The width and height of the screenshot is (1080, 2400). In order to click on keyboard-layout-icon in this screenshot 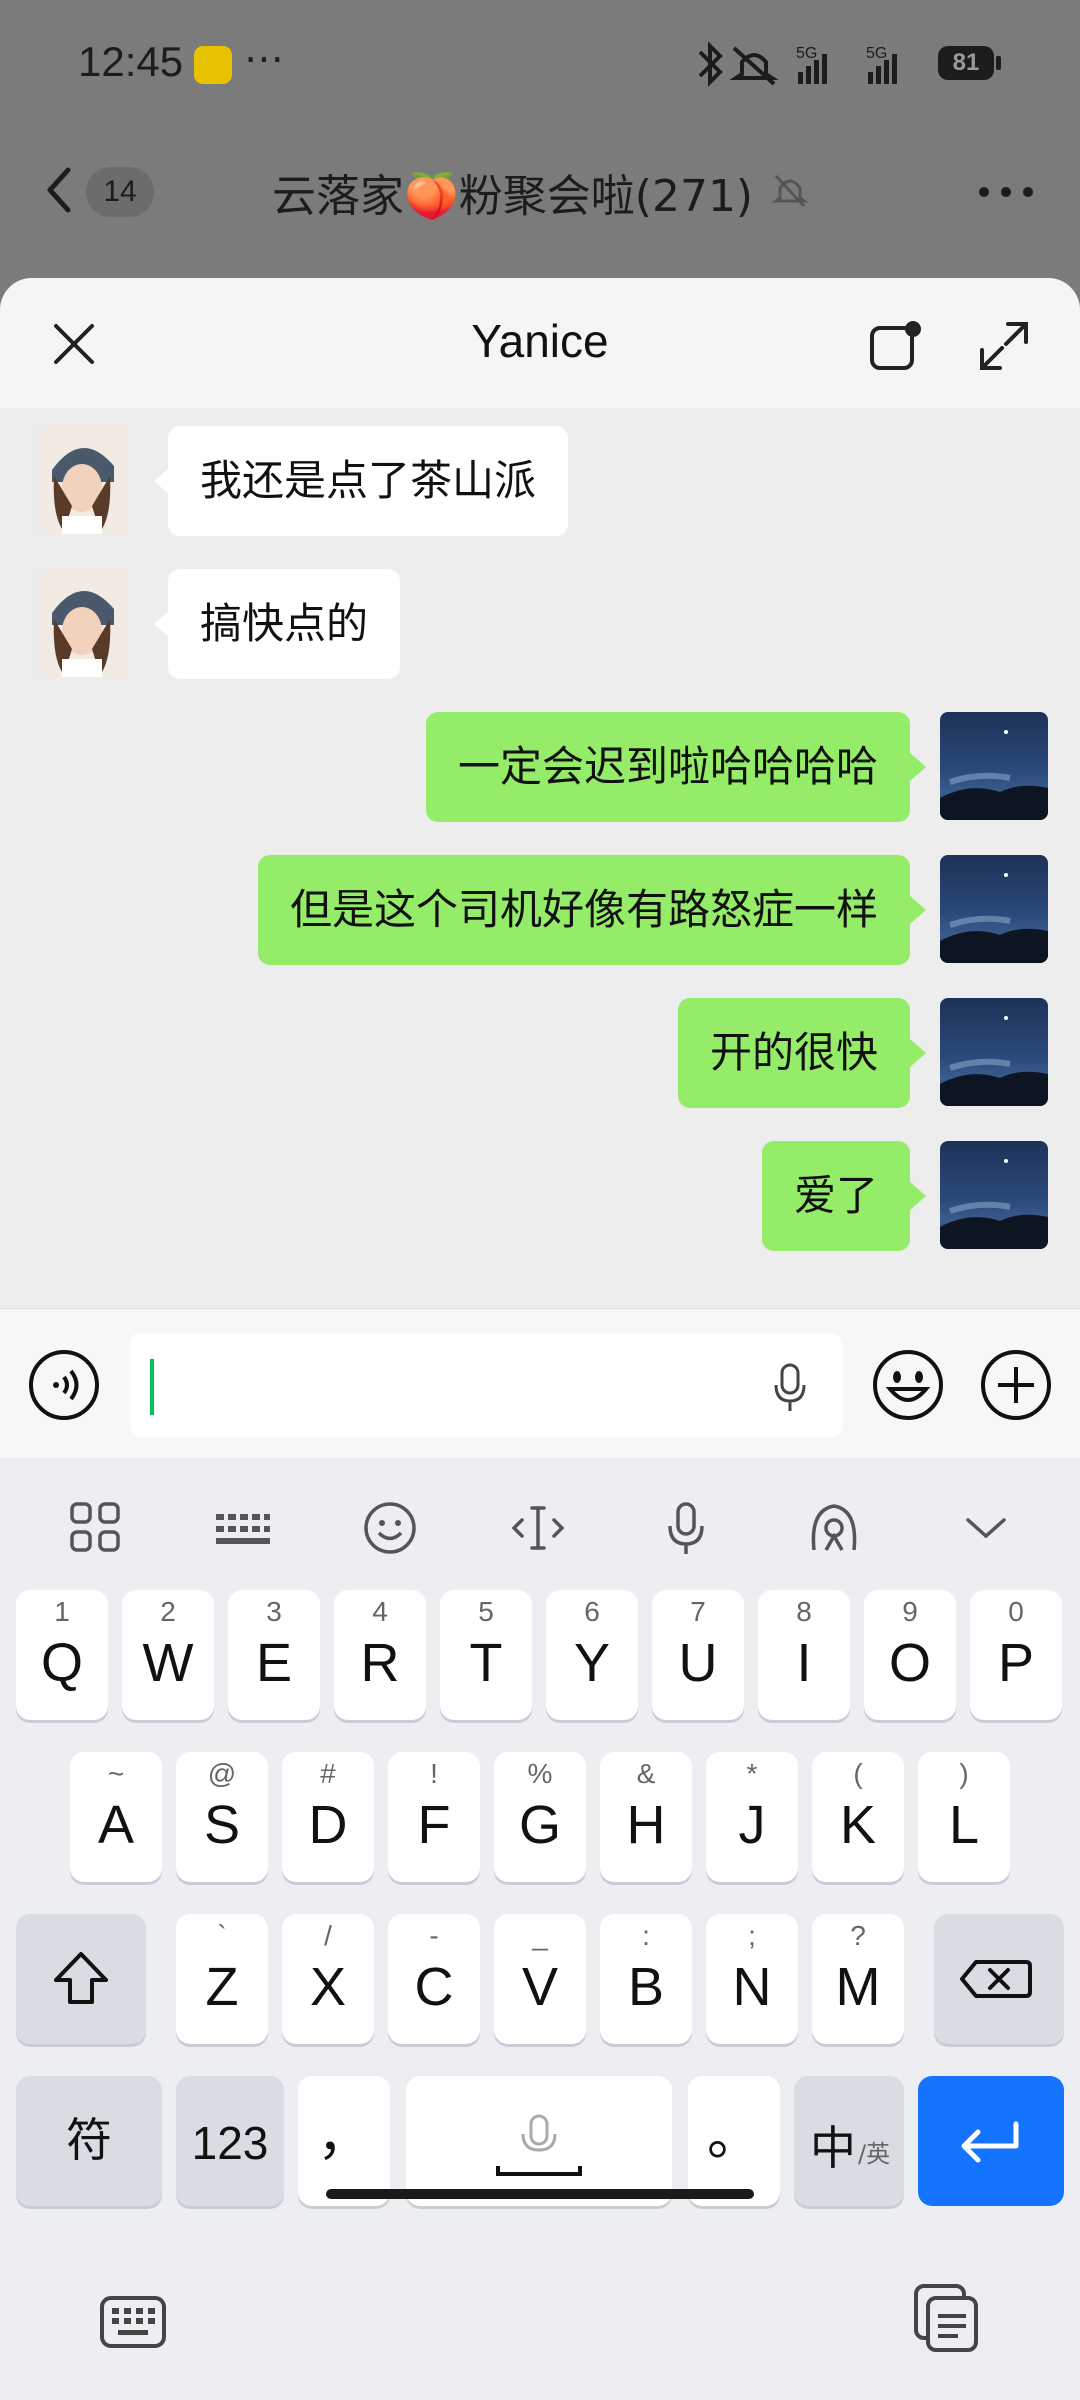, I will do `click(242, 1528)`.